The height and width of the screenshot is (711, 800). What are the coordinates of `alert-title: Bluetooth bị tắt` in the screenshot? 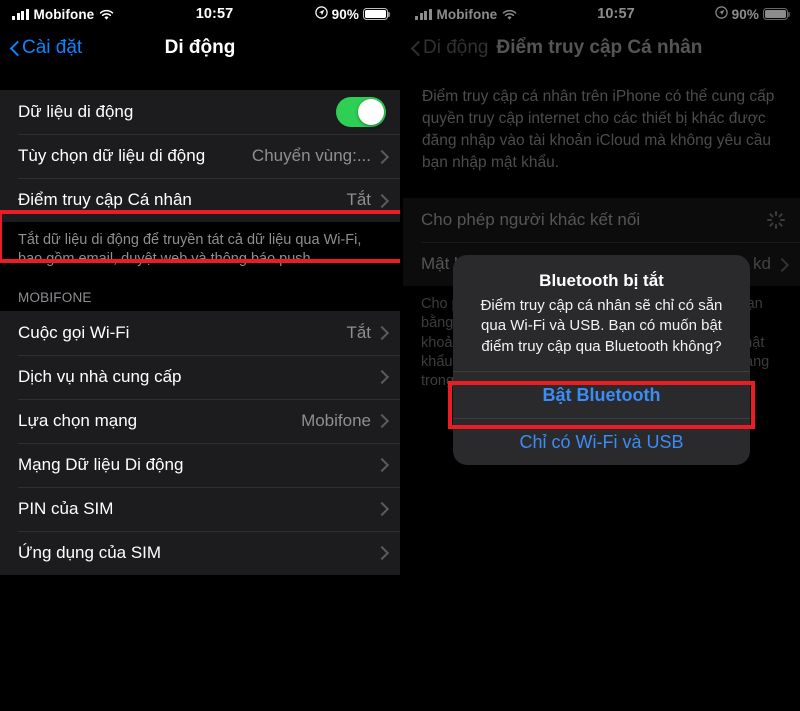 It's located at (601, 280).